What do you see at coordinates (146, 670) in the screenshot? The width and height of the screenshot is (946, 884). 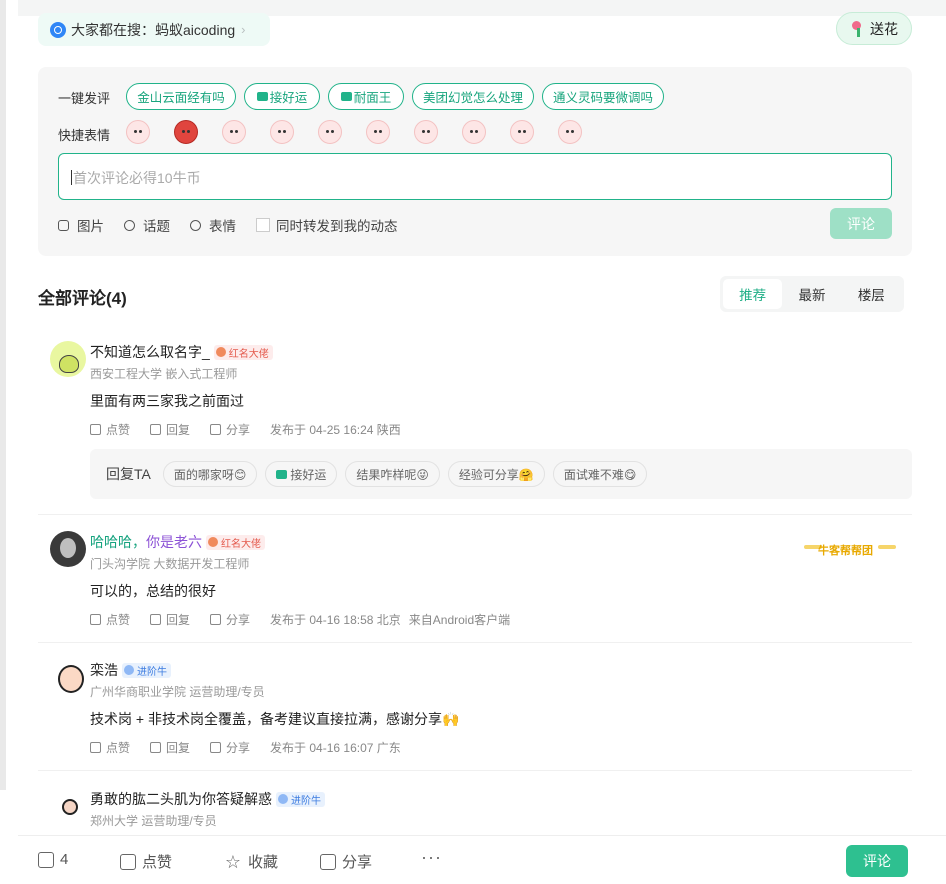 I see `status-badge: 进阶牛` at bounding box center [146, 670].